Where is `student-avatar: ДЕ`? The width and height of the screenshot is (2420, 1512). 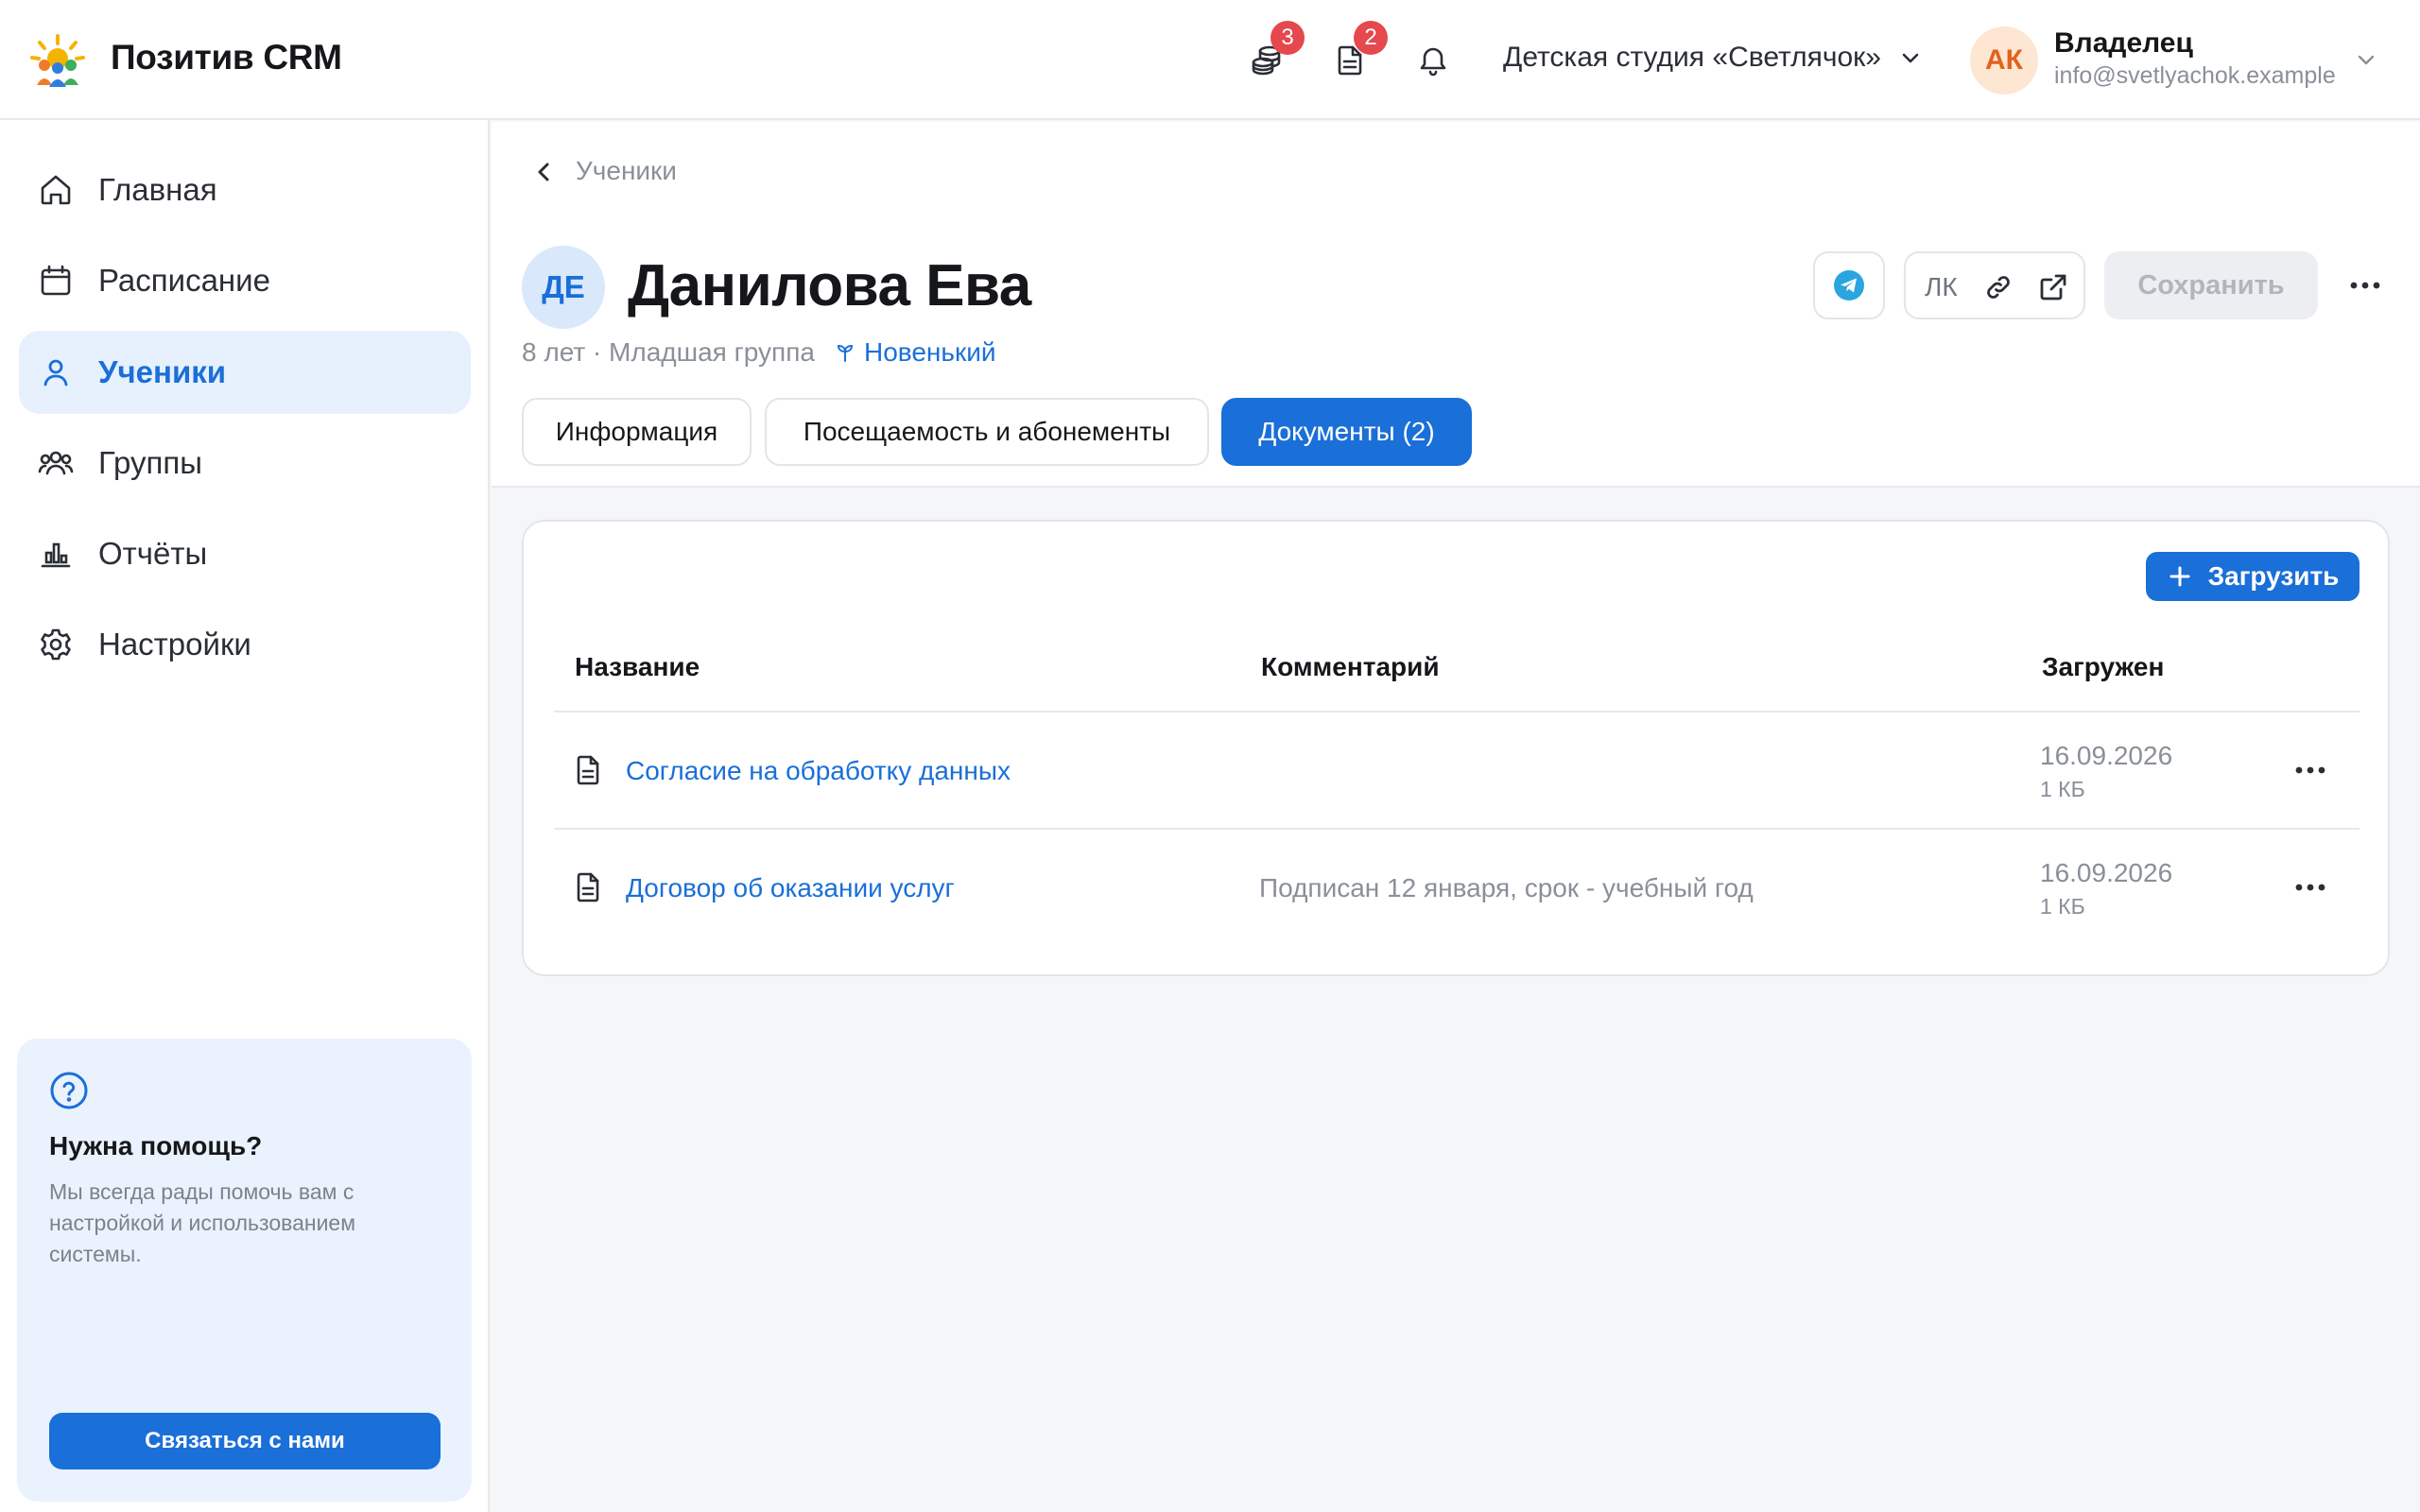 student-avatar: ДЕ is located at coordinates (563, 287).